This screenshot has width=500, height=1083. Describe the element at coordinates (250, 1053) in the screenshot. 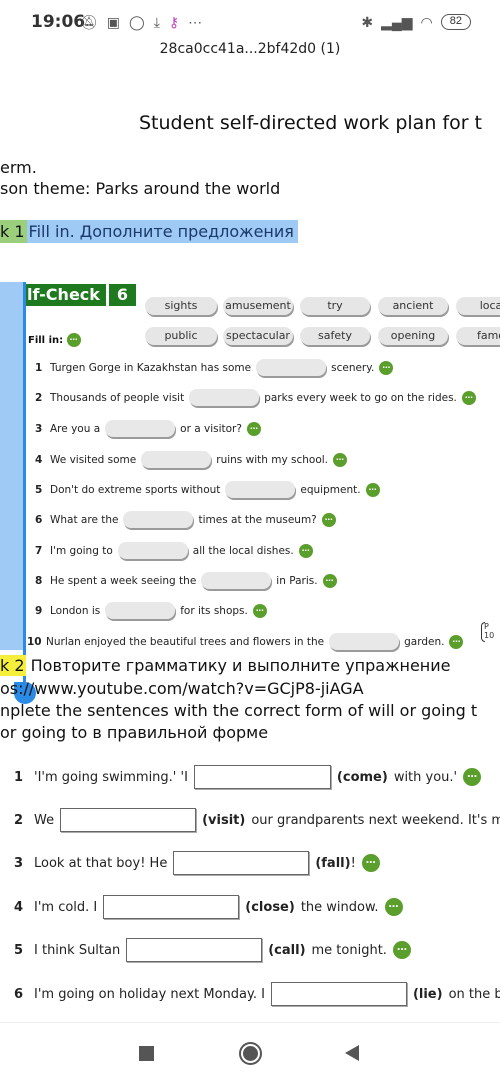

I see `home-button` at that location.